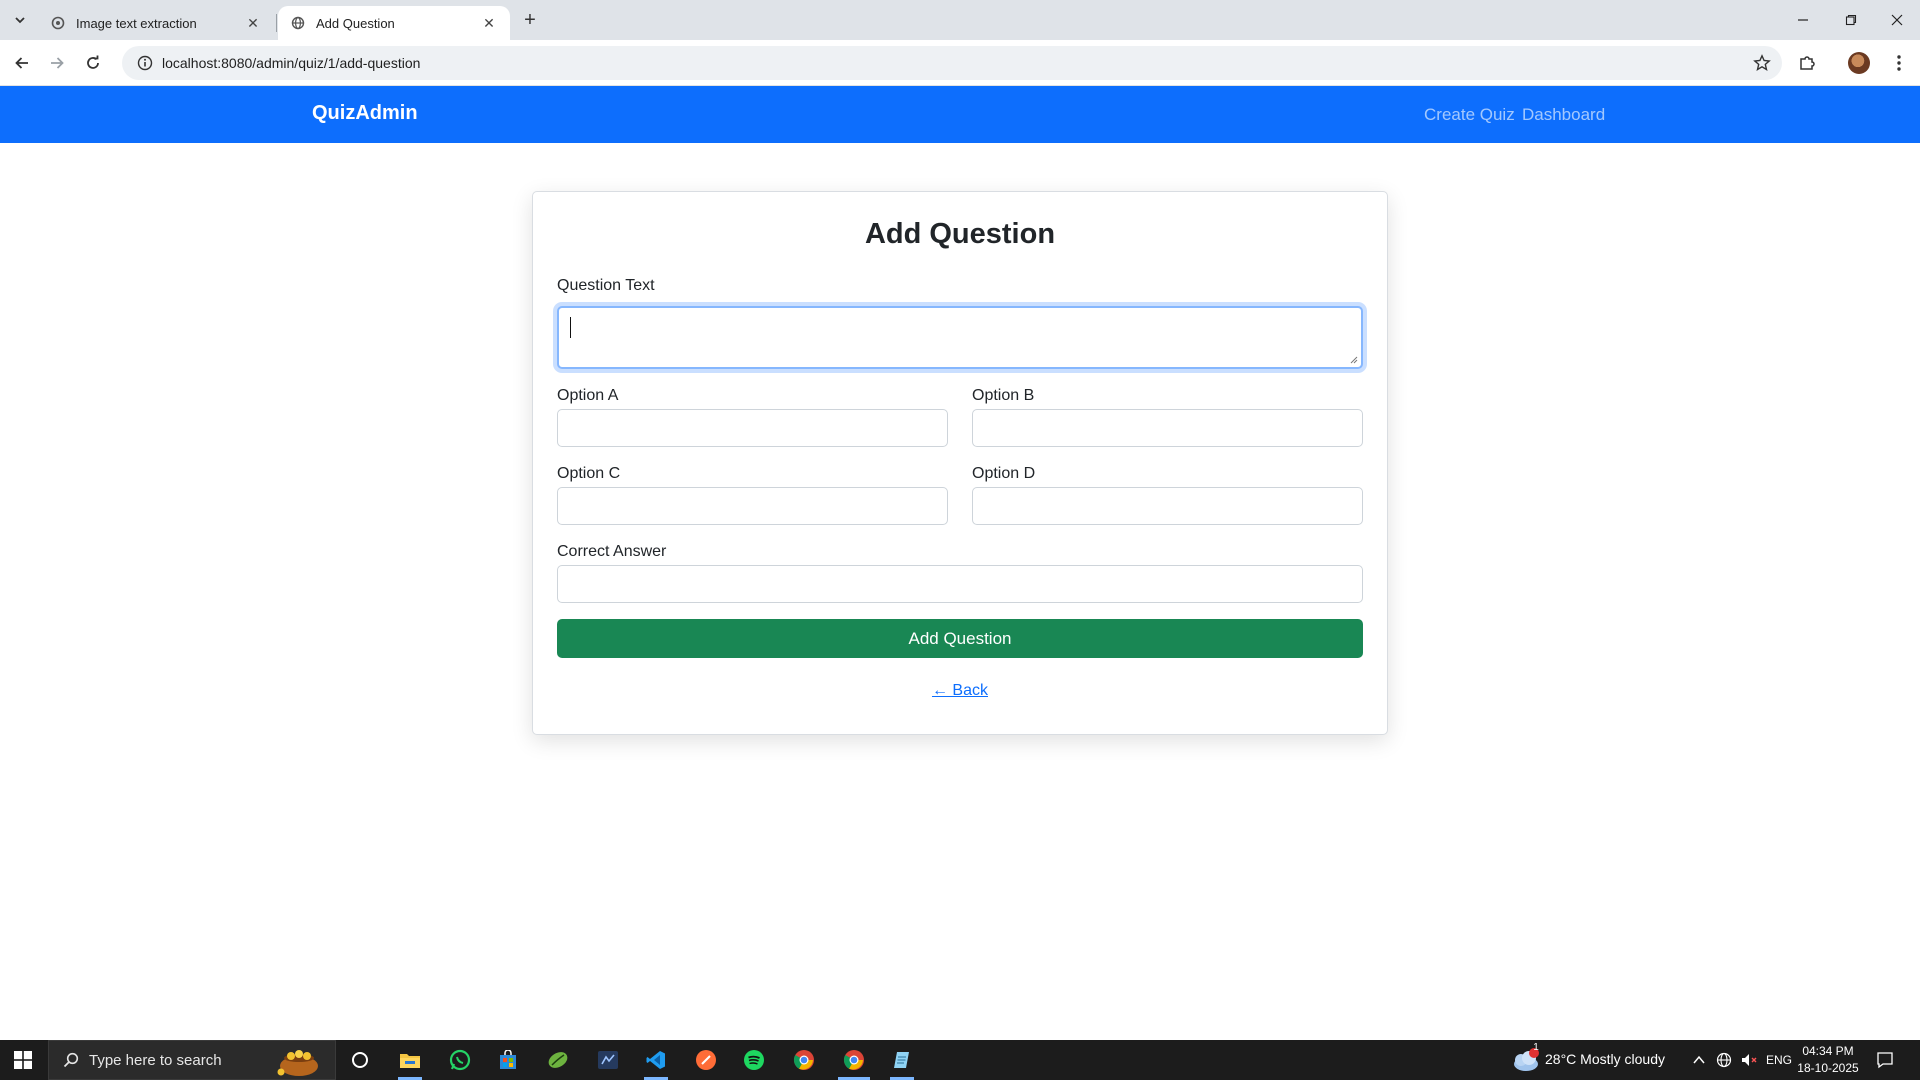 The height and width of the screenshot is (1080, 1920). I want to click on reload-button, so click(93, 63).